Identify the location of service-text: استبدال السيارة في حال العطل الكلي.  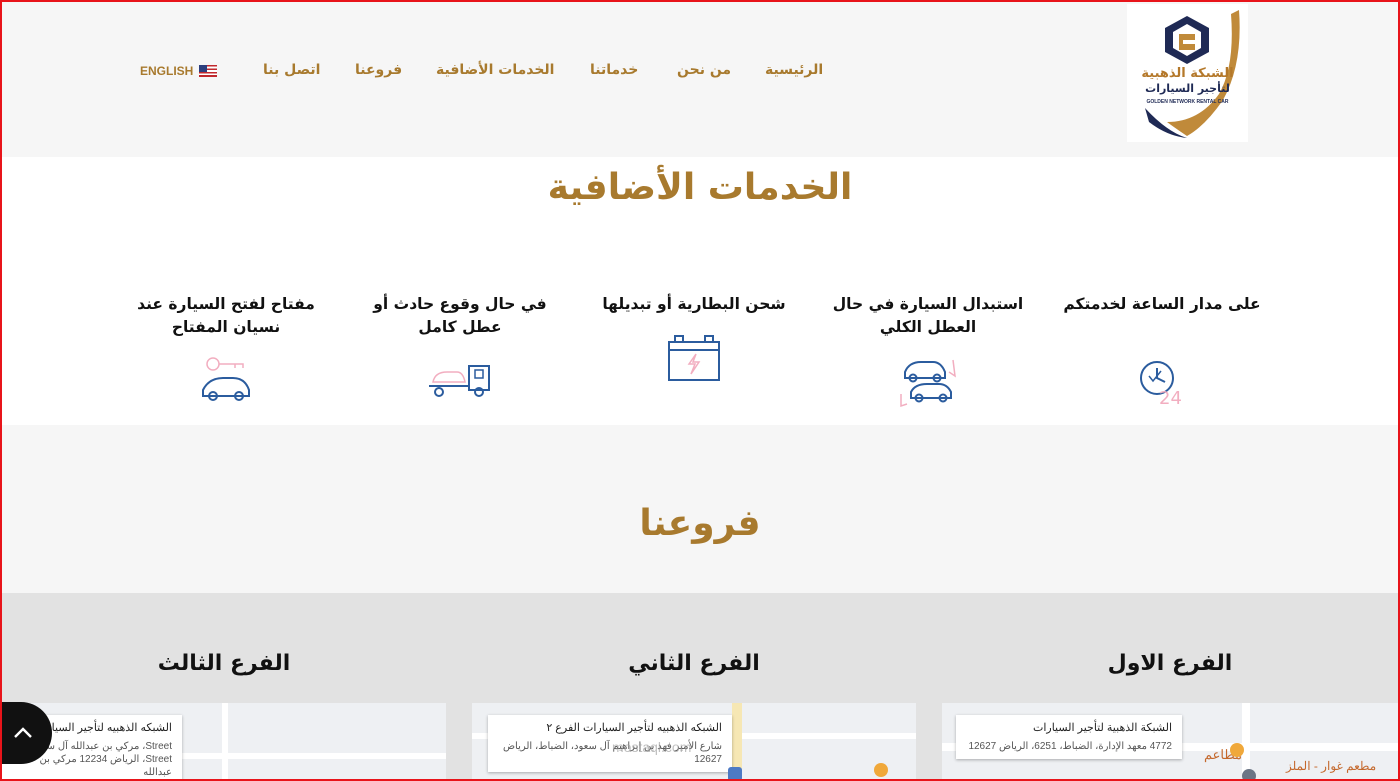
(928, 315).